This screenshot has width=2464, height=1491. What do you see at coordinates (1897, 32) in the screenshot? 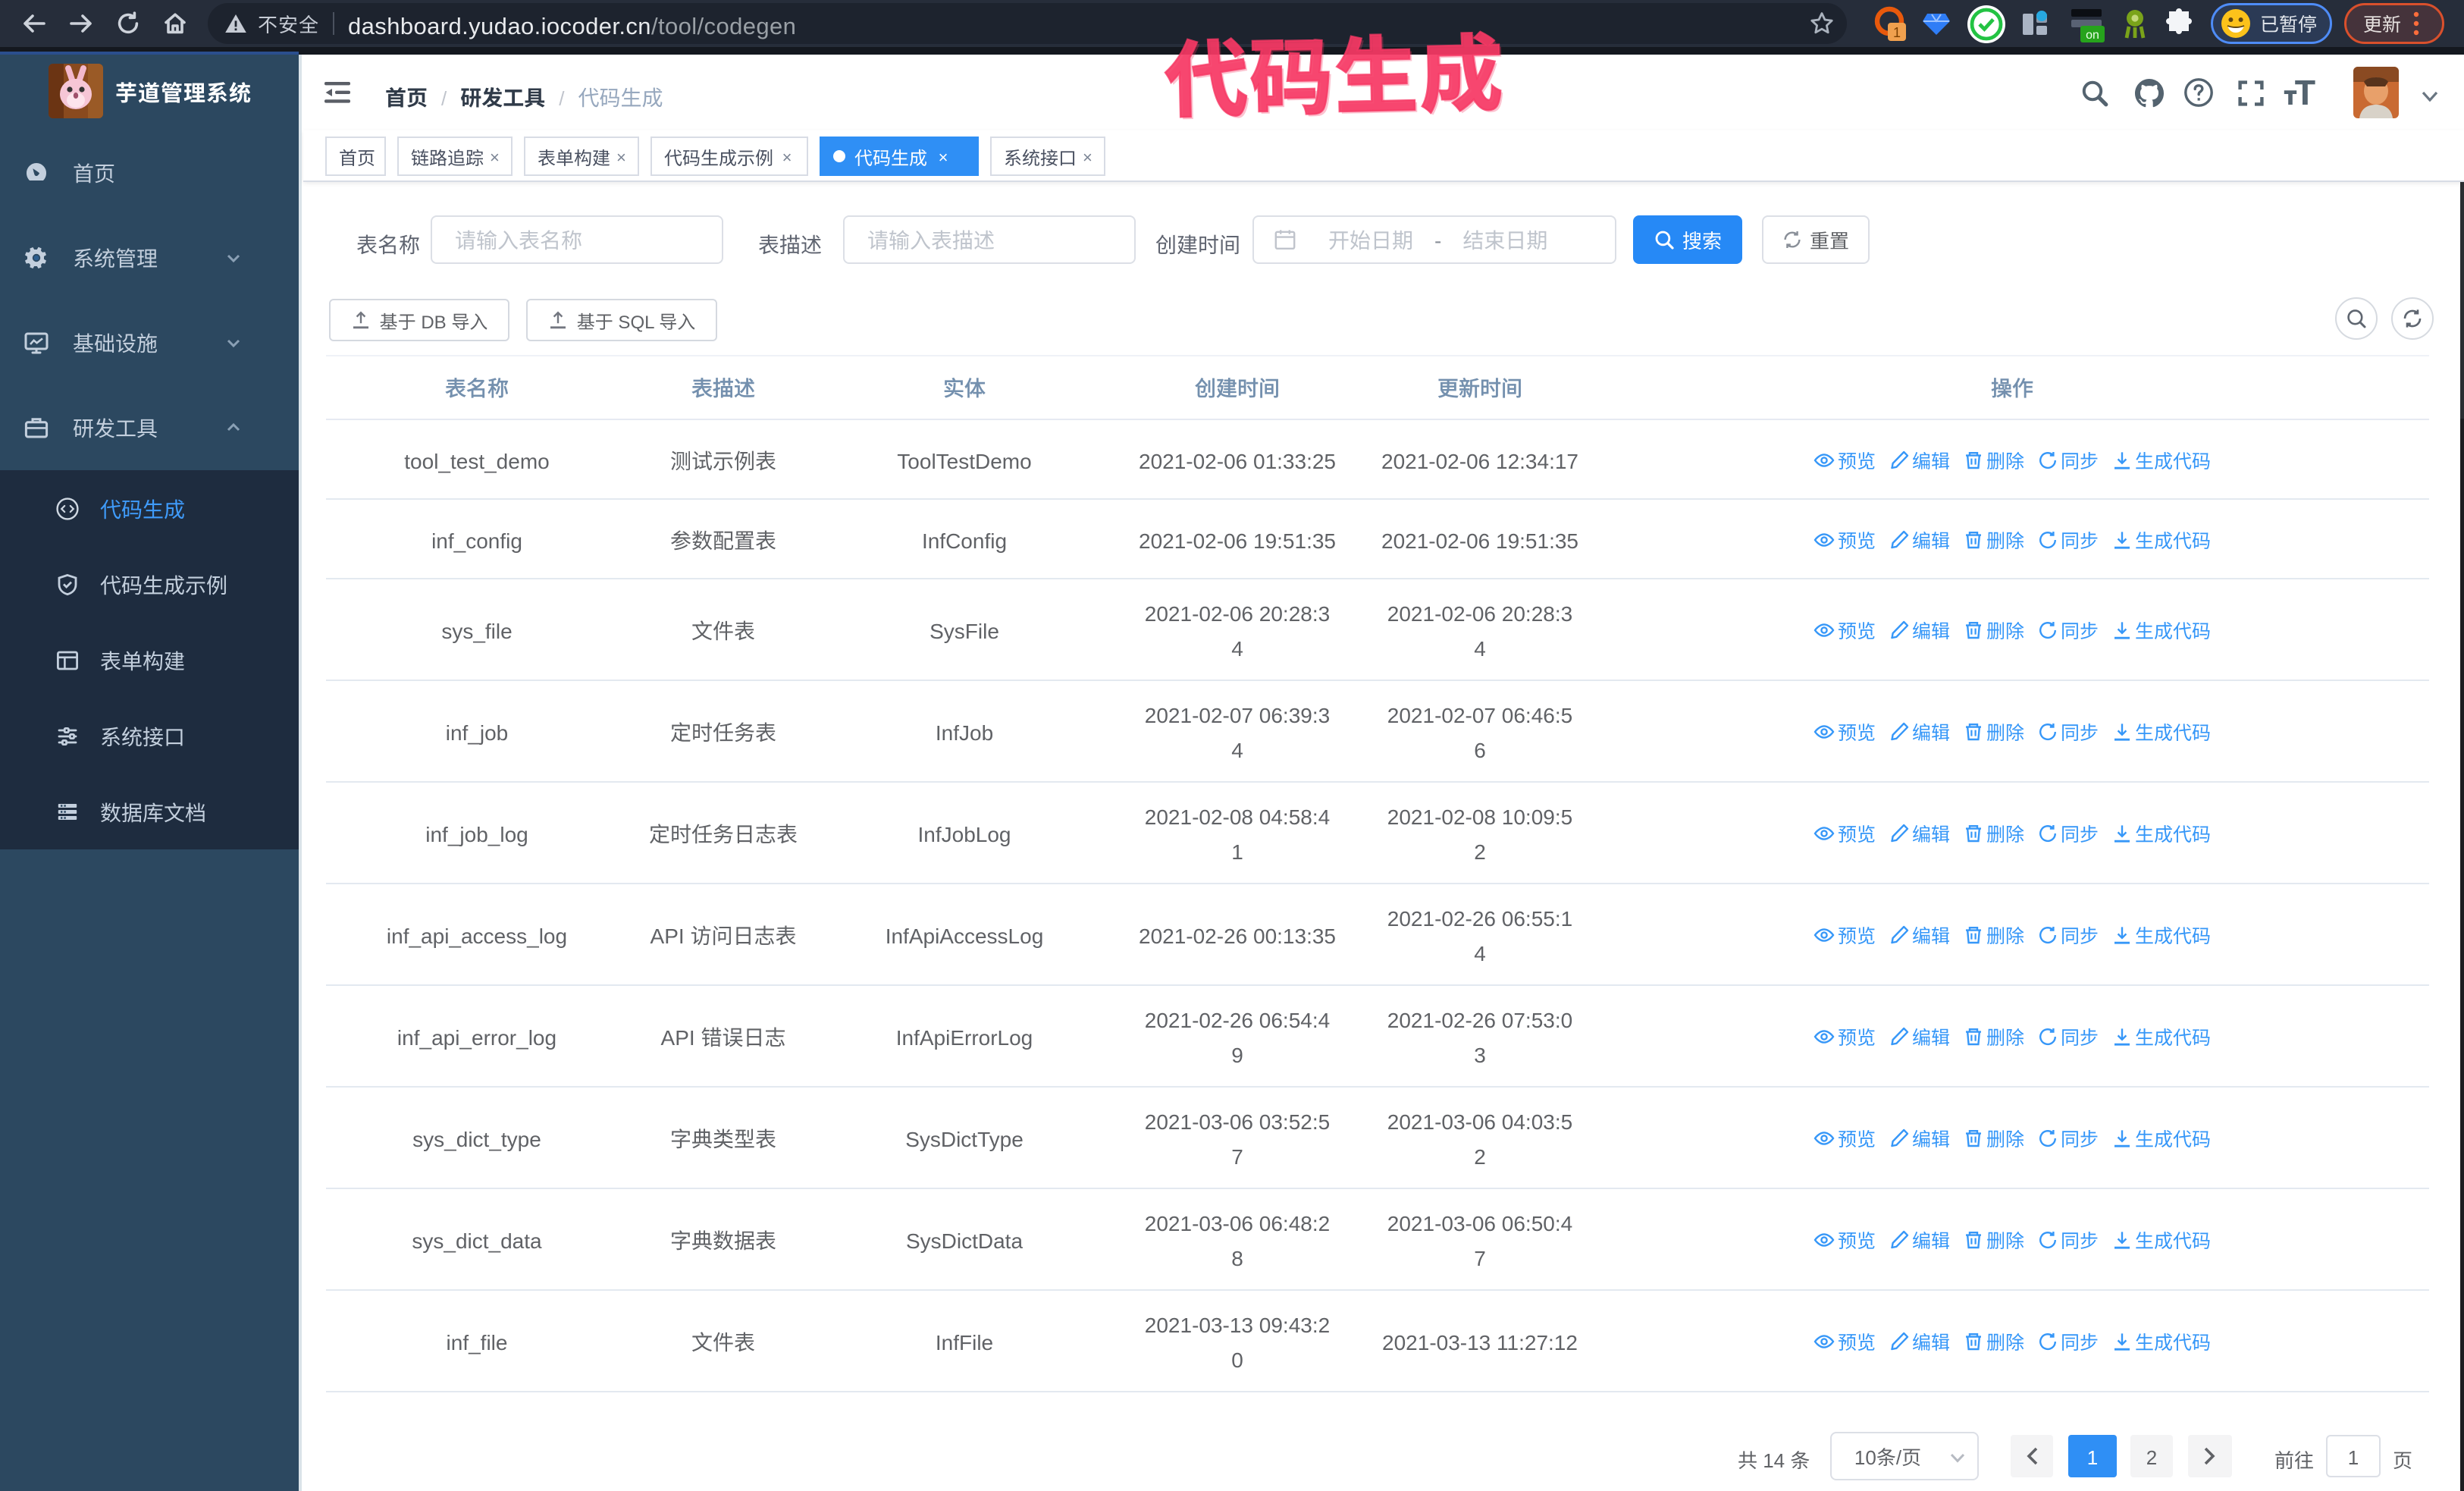
I see `svg-text: 1` at bounding box center [1897, 32].